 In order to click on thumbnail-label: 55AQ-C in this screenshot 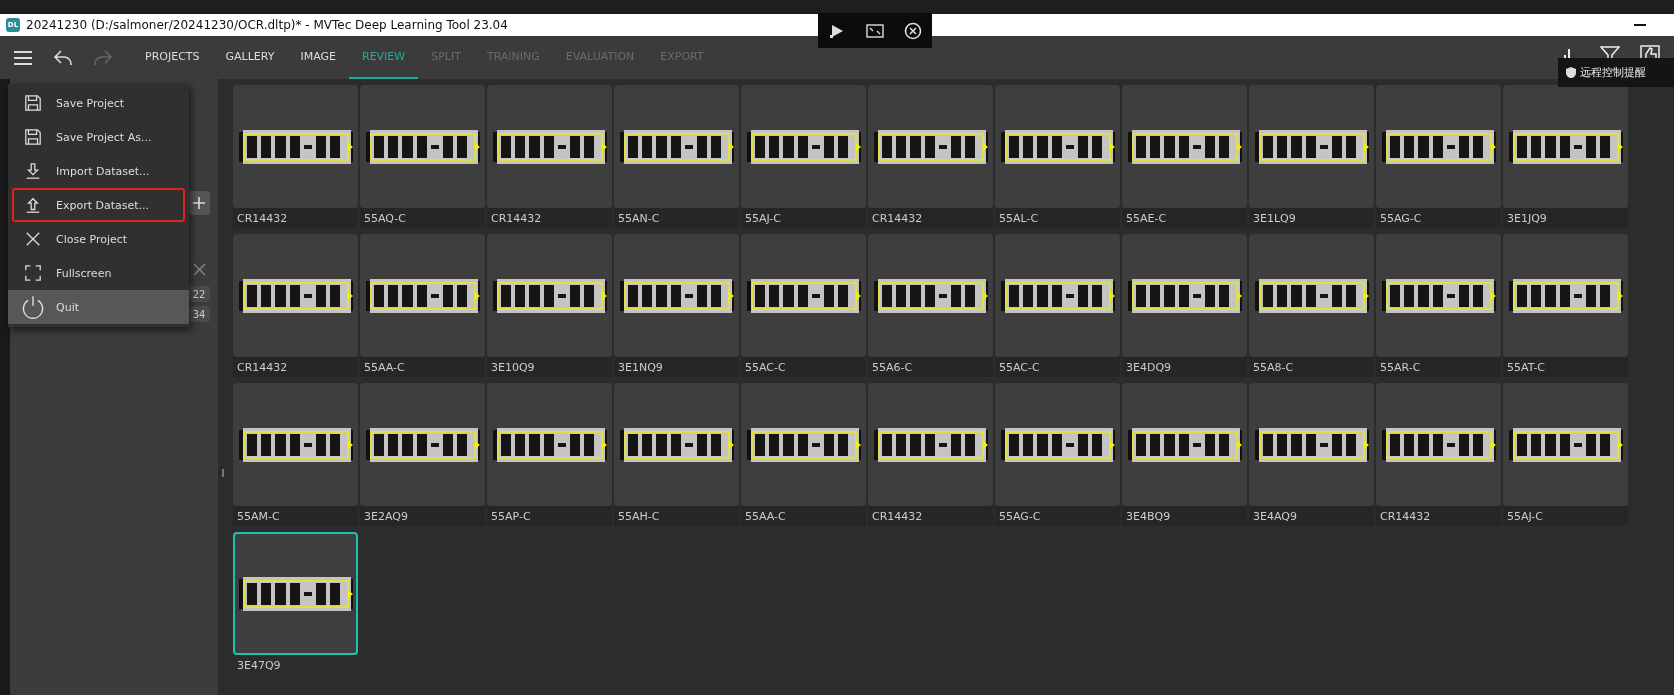, I will do `click(422, 218)`.